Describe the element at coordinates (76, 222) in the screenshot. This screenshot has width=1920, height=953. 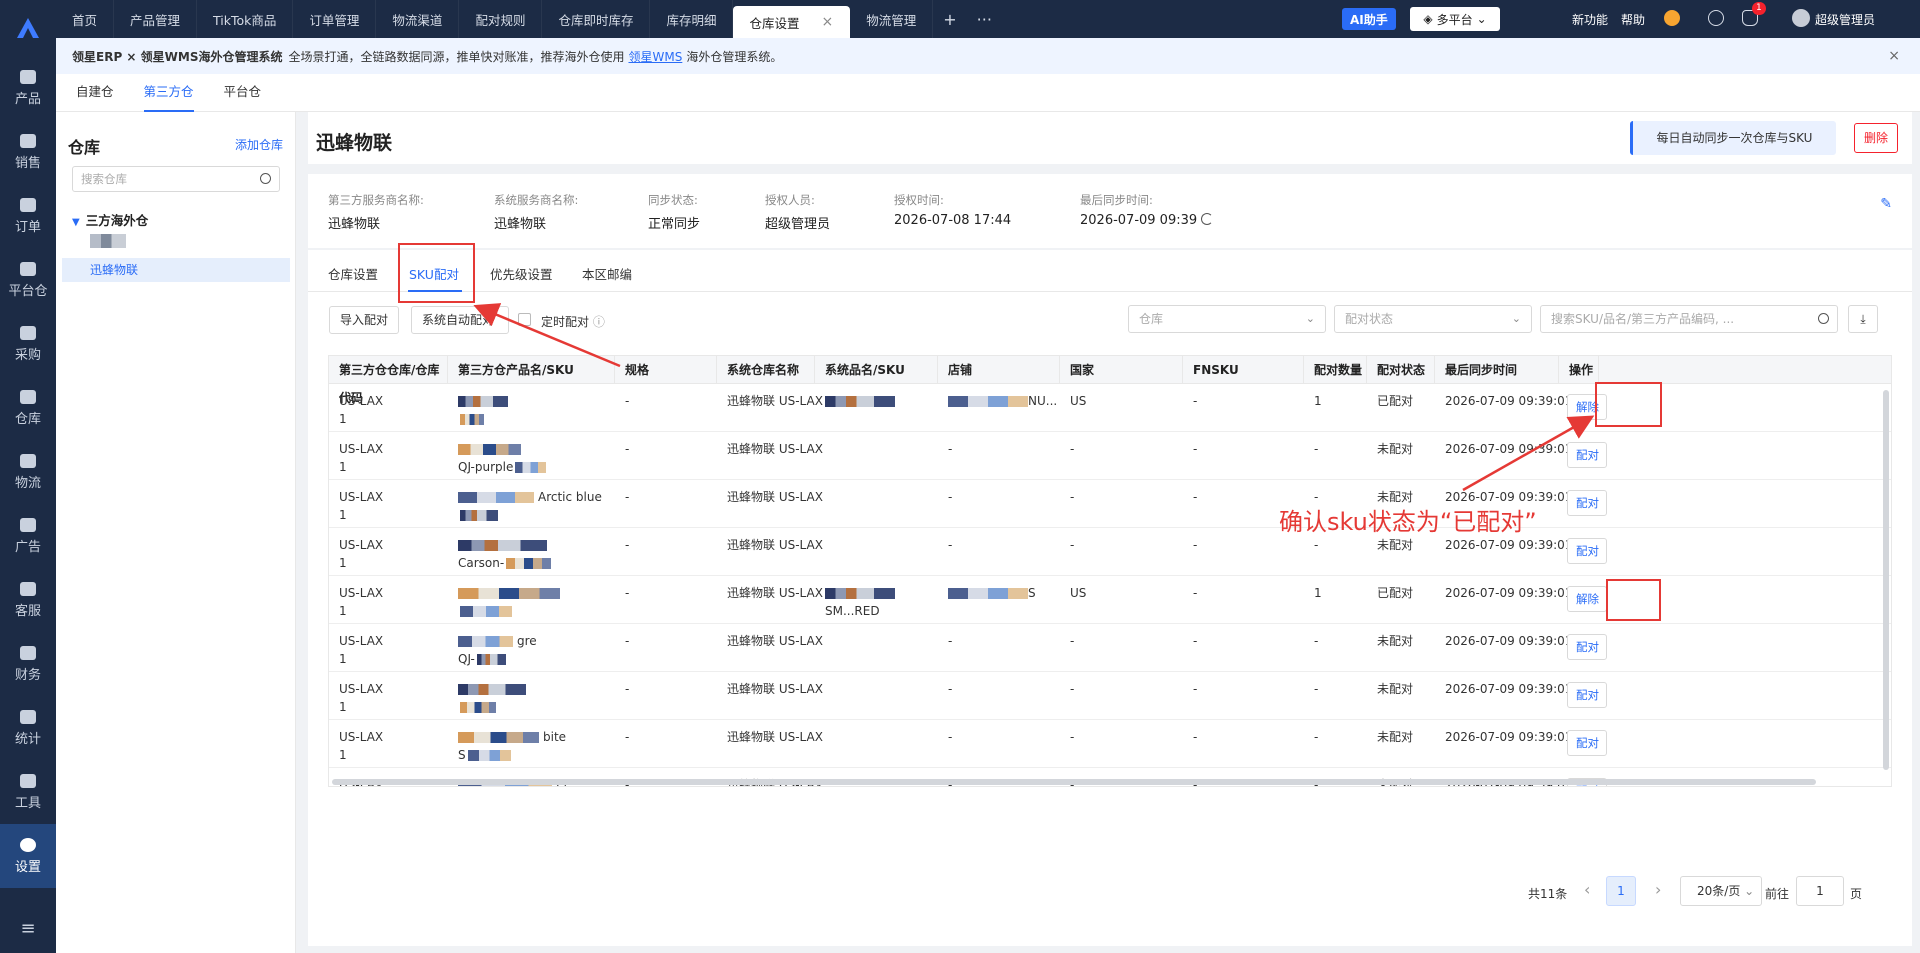
I see `caret-down-icon: ▼` at that location.